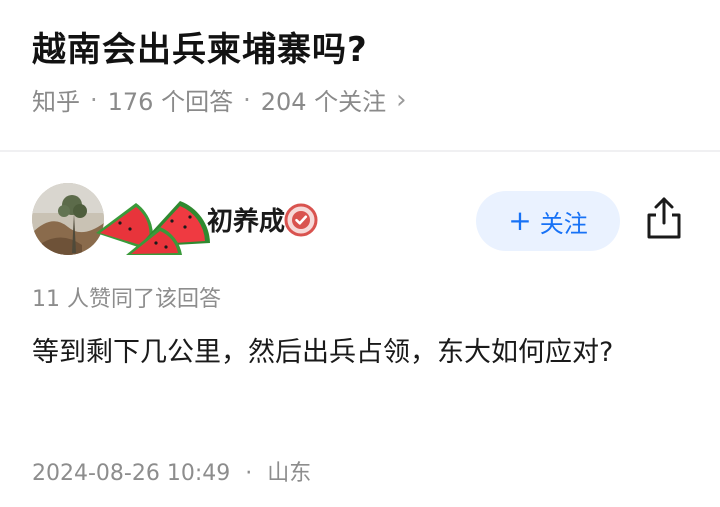 Image resolution: width=720 pixels, height=507 pixels. What do you see at coordinates (301, 220) in the screenshot?
I see `verified-badge-icon` at bounding box center [301, 220].